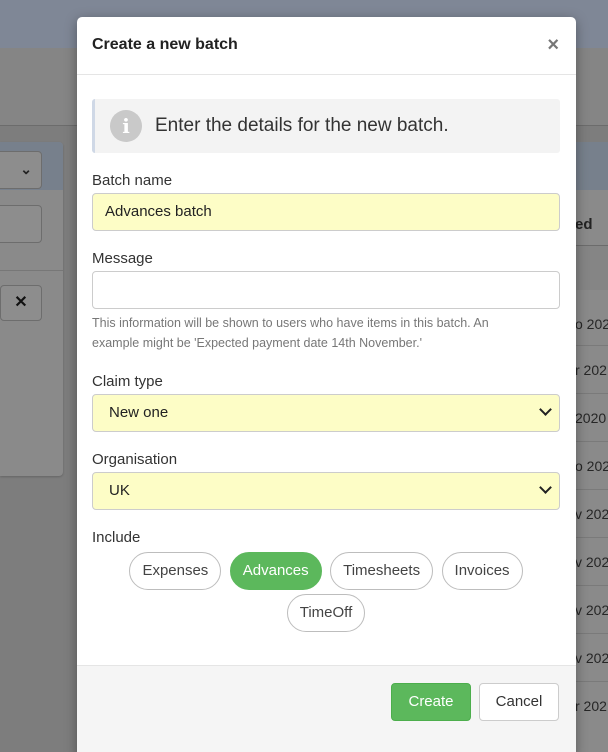  Describe the element at coordinates (165, 44) in the screenshot. I see `dialog-title: Create a new batch` at that location.